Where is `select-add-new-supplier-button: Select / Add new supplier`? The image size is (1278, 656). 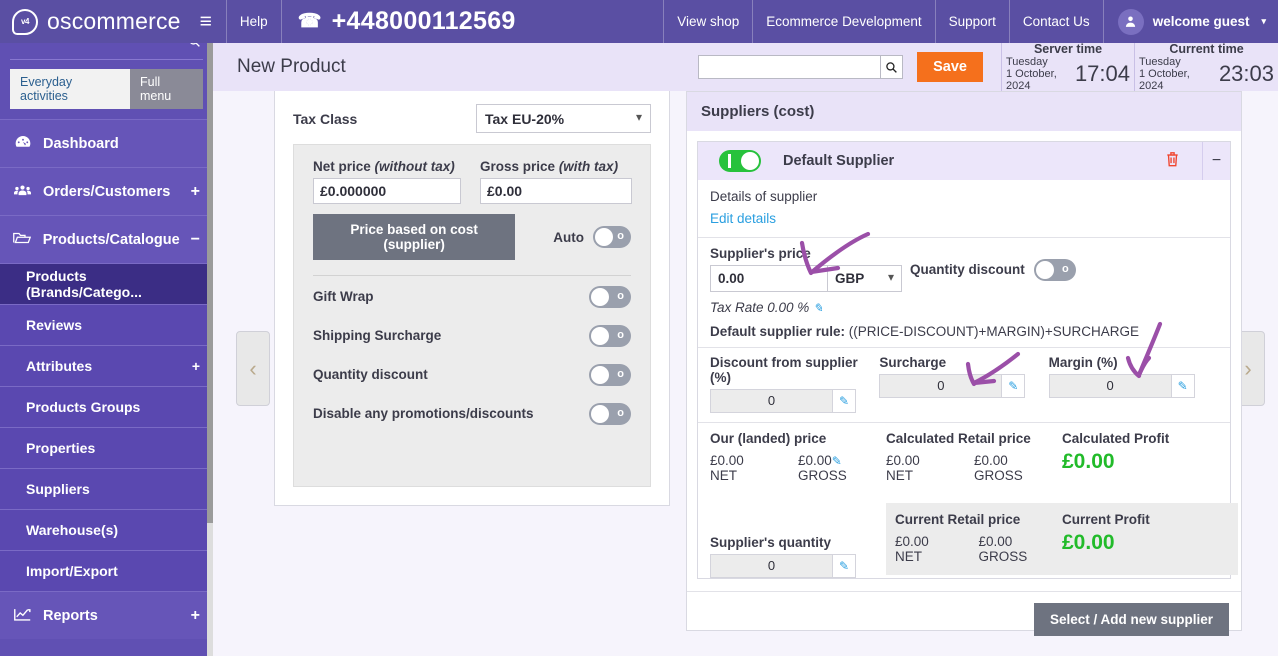
select-add-new-supplier-button: Select / Add new supplier is located at coordinates (1131, 619).